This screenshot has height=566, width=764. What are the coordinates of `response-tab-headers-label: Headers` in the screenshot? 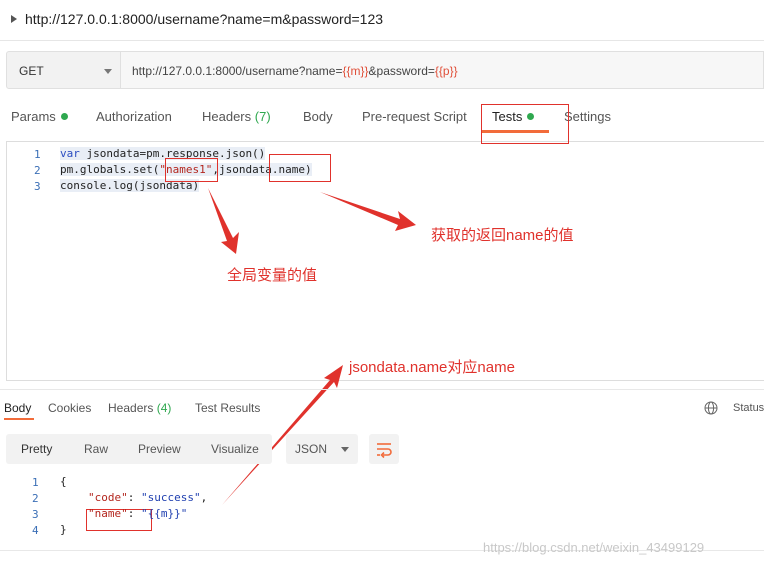 It's located at (131, 408).